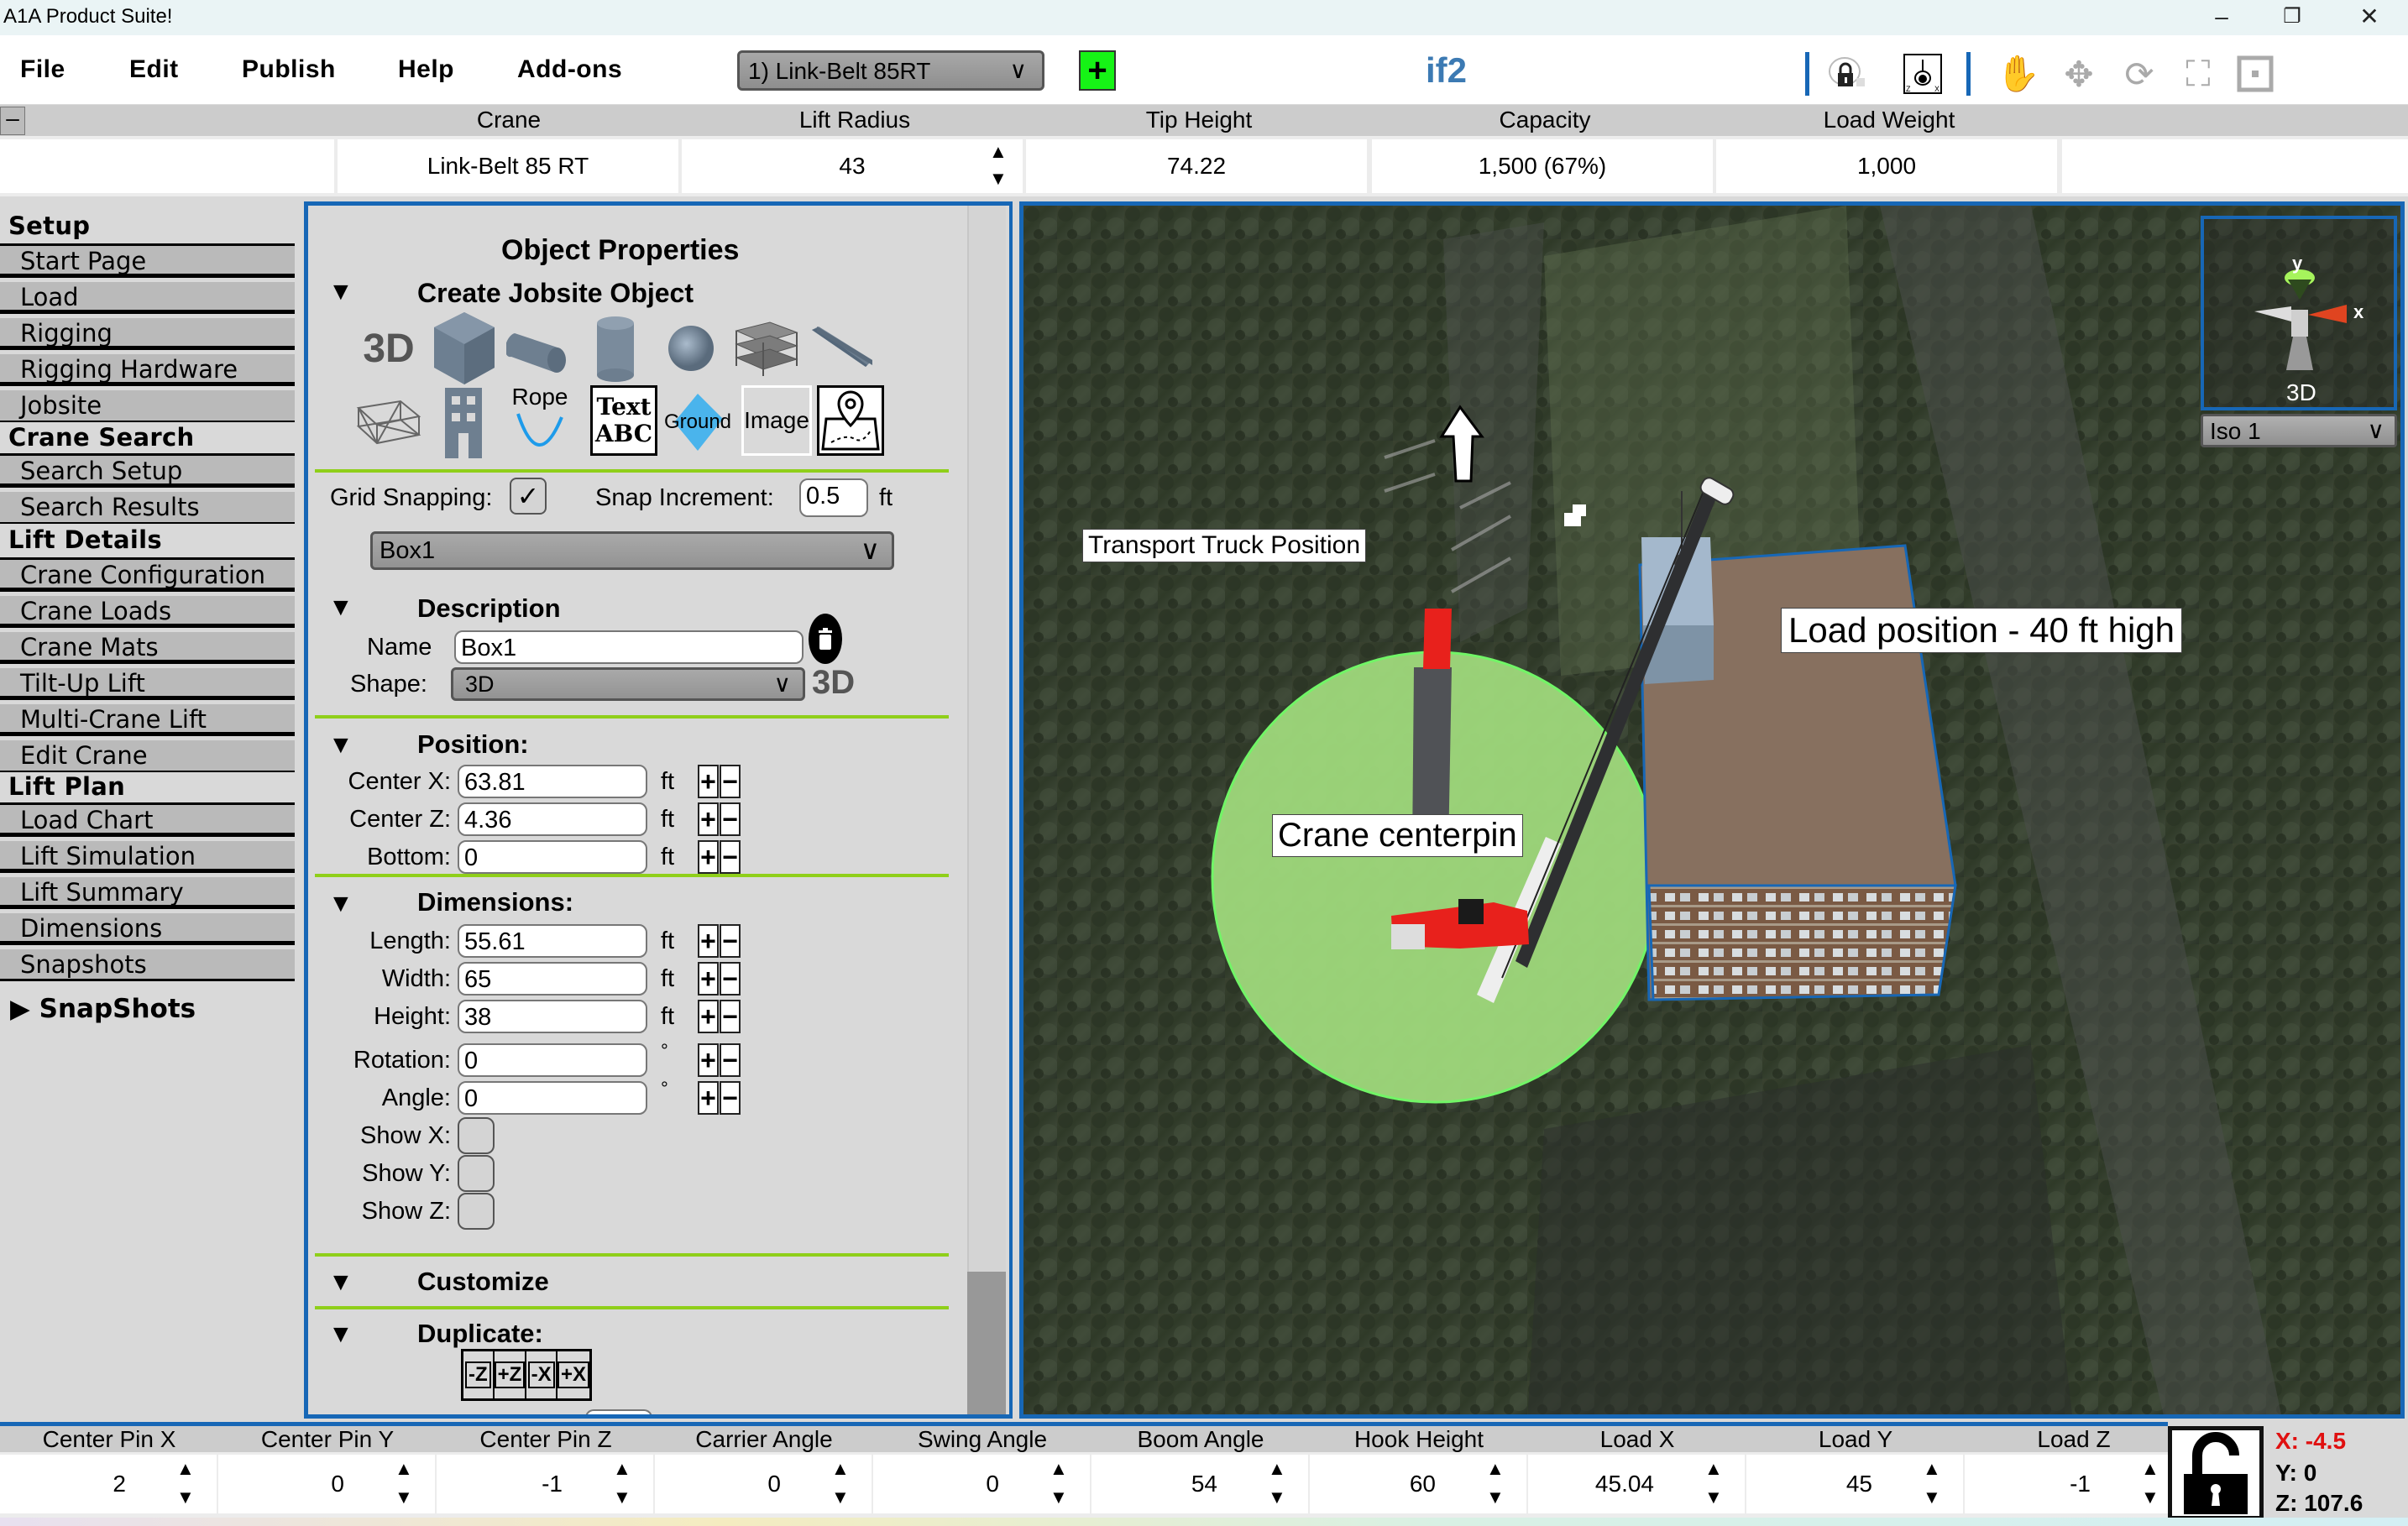 Image resolution: width=2408 pixels, height=1526 pixels. I want to click on object-ground-button: Ground, so click(698, 422).